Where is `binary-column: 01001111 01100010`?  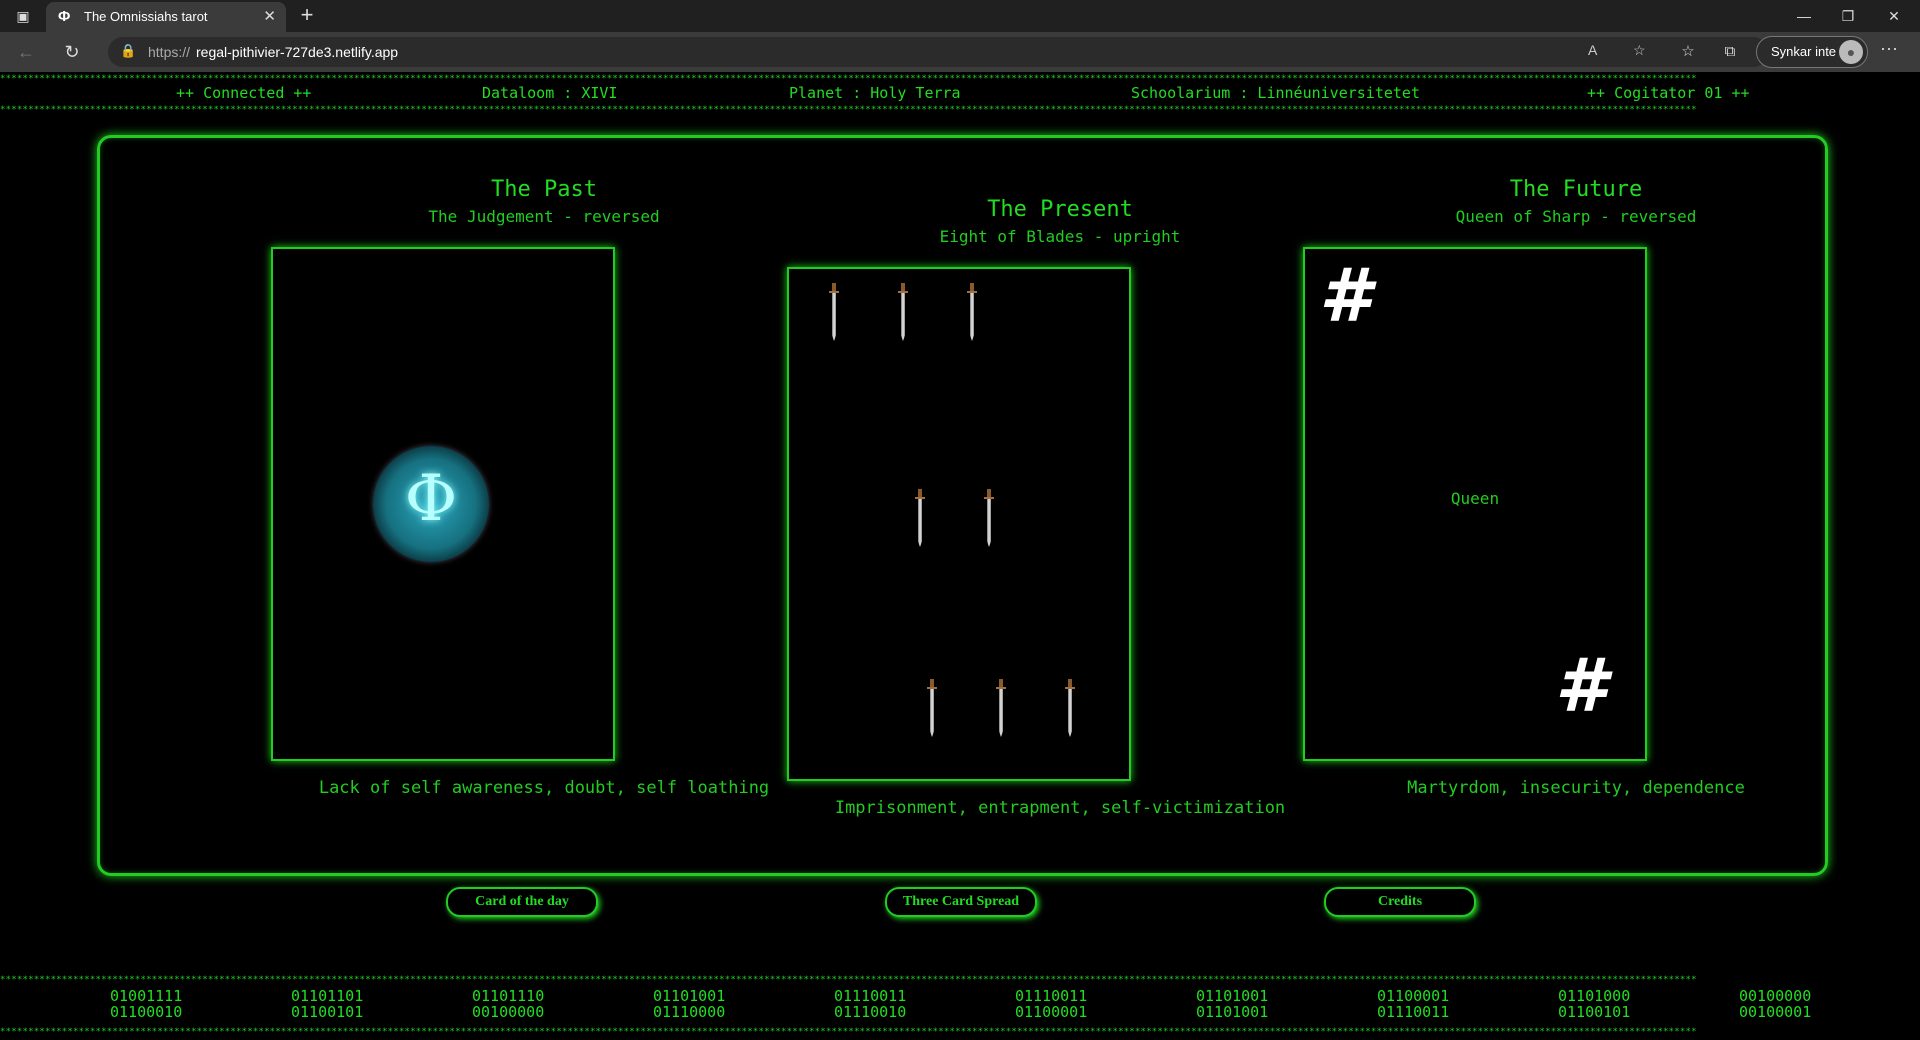
binary-column: 01001111 01100010 is located at coordinates (146, 1004).